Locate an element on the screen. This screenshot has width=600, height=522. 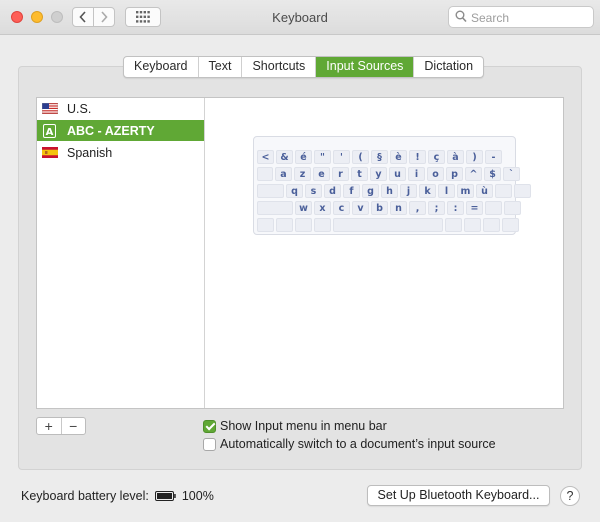
keyboard-key: ^ is located at coordinates (473, 174).